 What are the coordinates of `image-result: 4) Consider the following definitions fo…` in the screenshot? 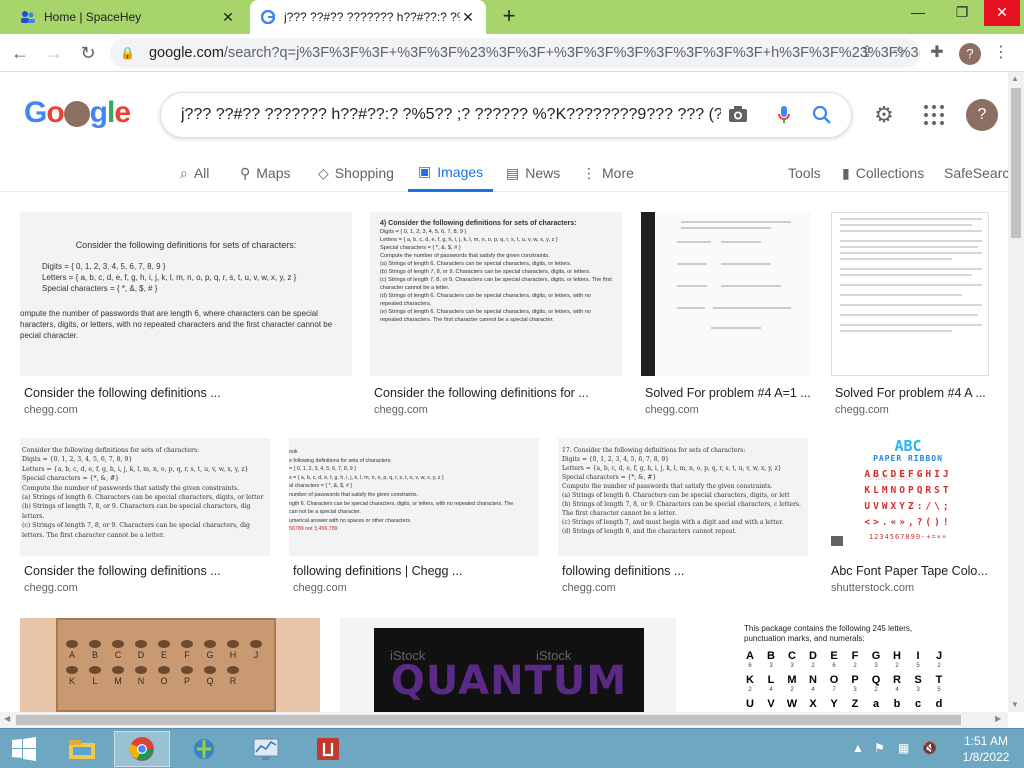 It's located at (496, 317).